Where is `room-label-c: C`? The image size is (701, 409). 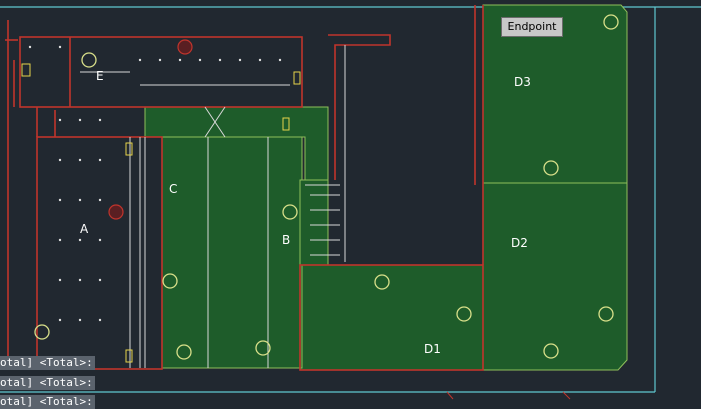
room-label-c: C is located at coordinates (173, 189).